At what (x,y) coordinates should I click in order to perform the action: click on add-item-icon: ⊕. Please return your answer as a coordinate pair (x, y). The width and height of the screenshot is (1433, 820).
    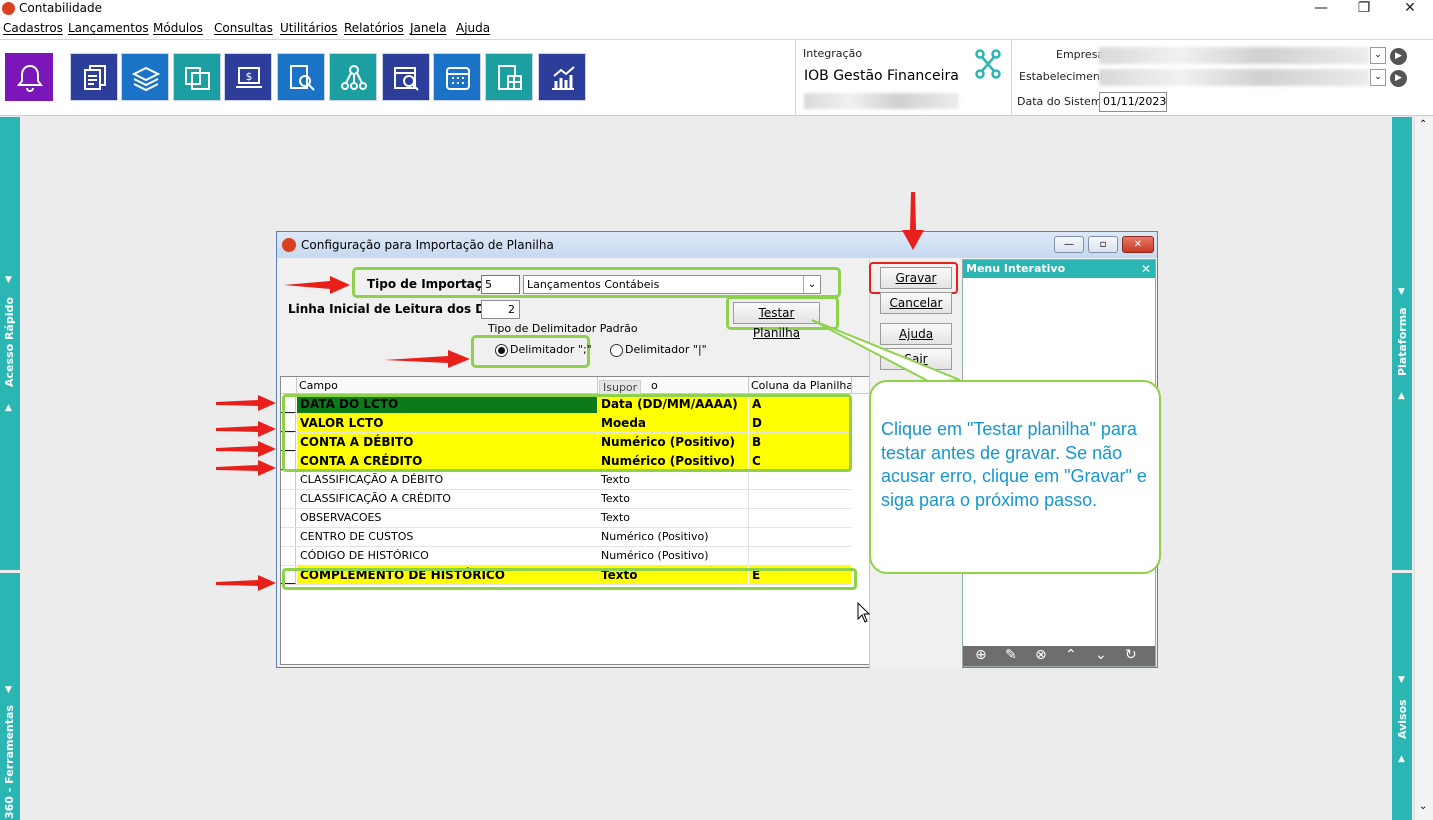
    Looking at the image, I should click on (981, 655).